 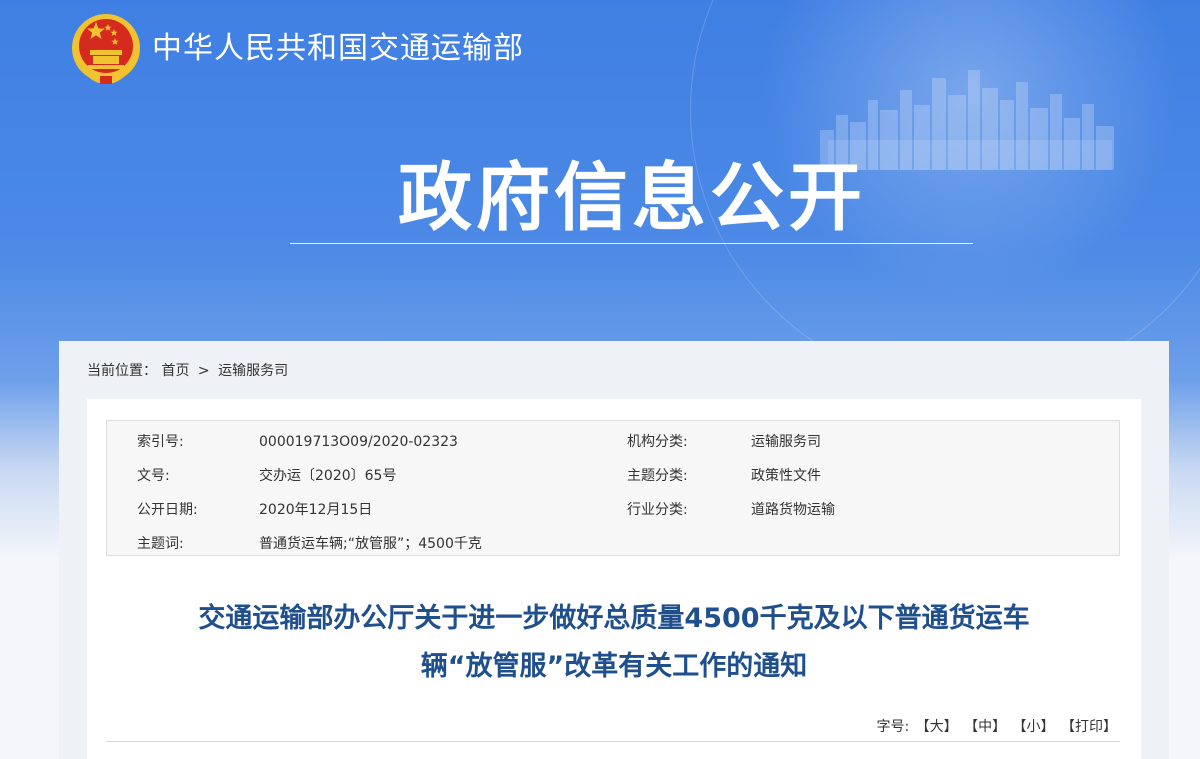 What do you see at coordinates (657, 442) in the screenshot?
I see `metadata-key: 机构分类:` at bounding box center [657, 442].